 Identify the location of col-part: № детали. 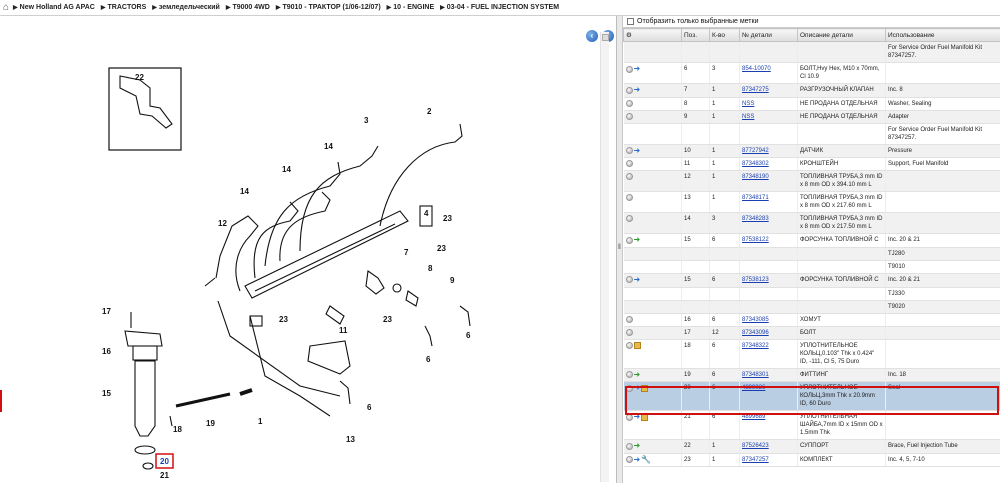
(768, 35).